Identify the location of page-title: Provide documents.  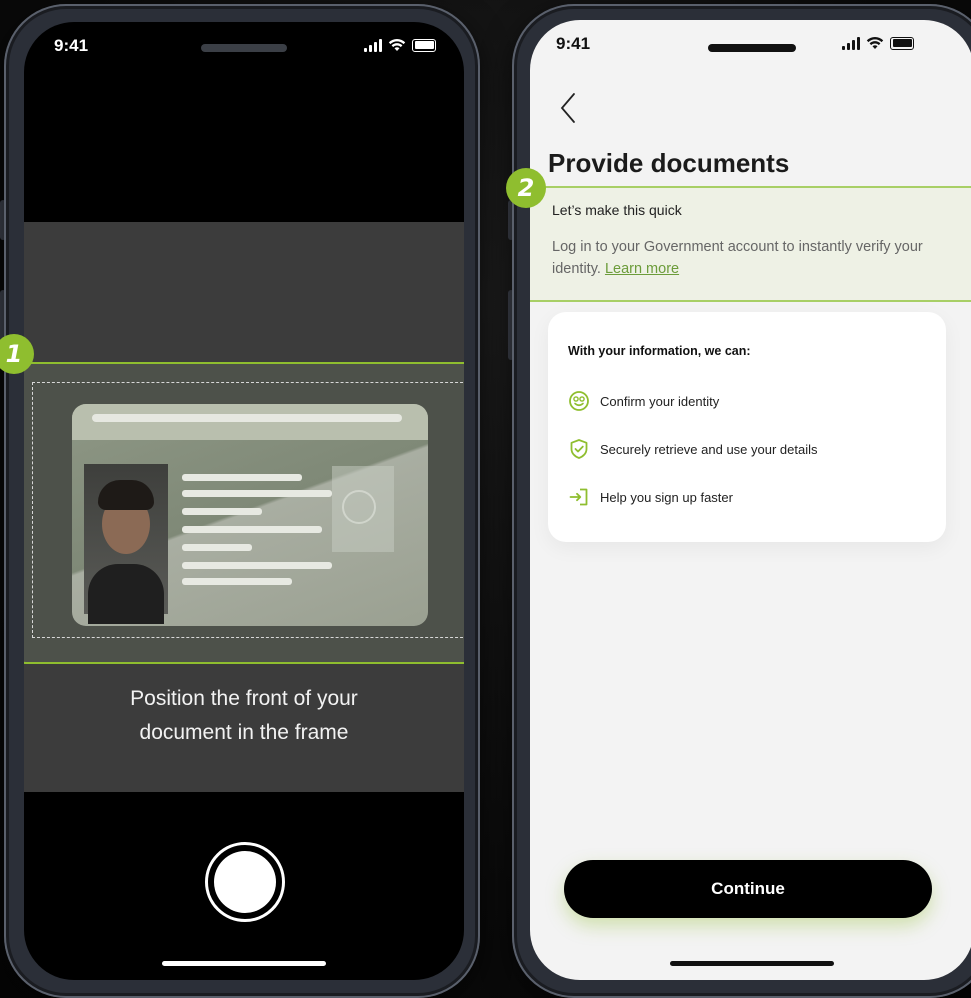
(669, 163).